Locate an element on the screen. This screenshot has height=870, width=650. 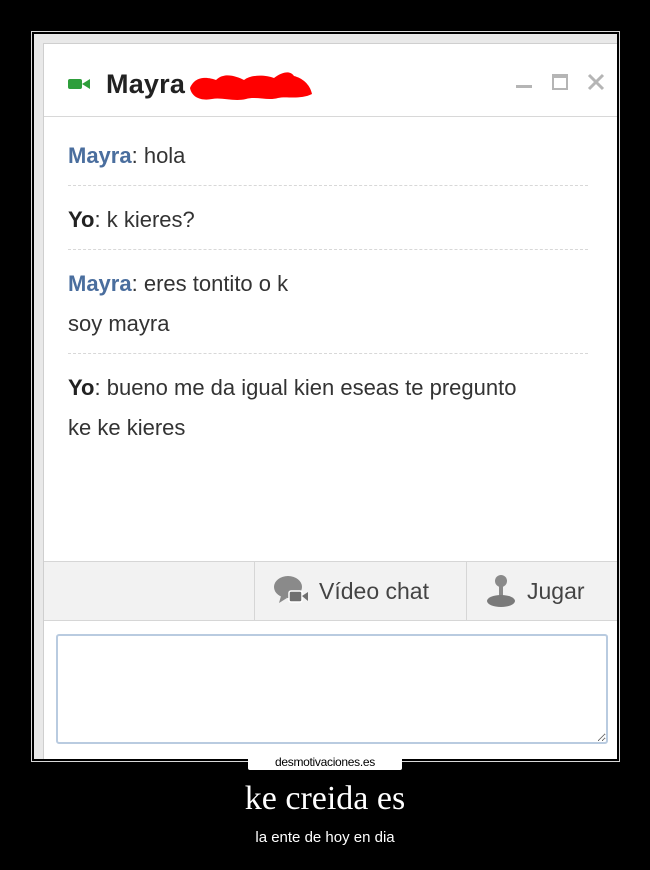
chat-titlebar: Mayra is located at coordinates (330, 80).